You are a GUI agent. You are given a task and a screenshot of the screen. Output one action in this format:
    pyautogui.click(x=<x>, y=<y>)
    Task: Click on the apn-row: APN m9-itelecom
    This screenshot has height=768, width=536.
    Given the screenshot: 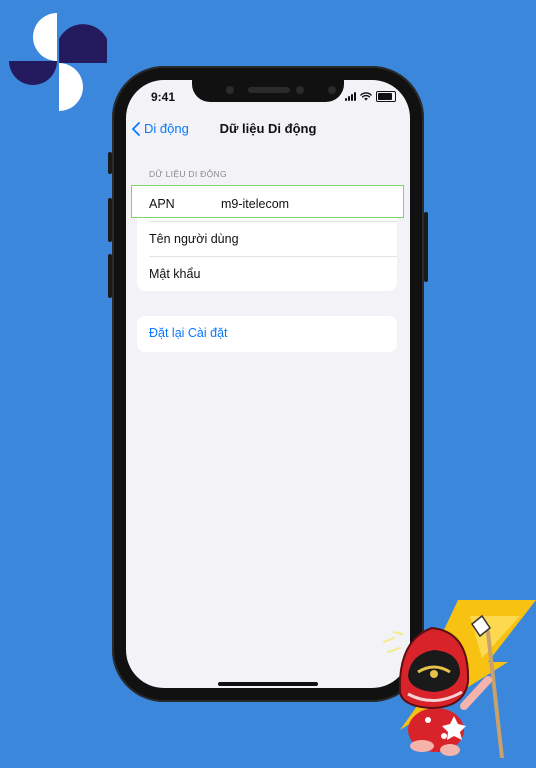 What is the action you would take?
    pyautogui.click(x=267, y=203)
    